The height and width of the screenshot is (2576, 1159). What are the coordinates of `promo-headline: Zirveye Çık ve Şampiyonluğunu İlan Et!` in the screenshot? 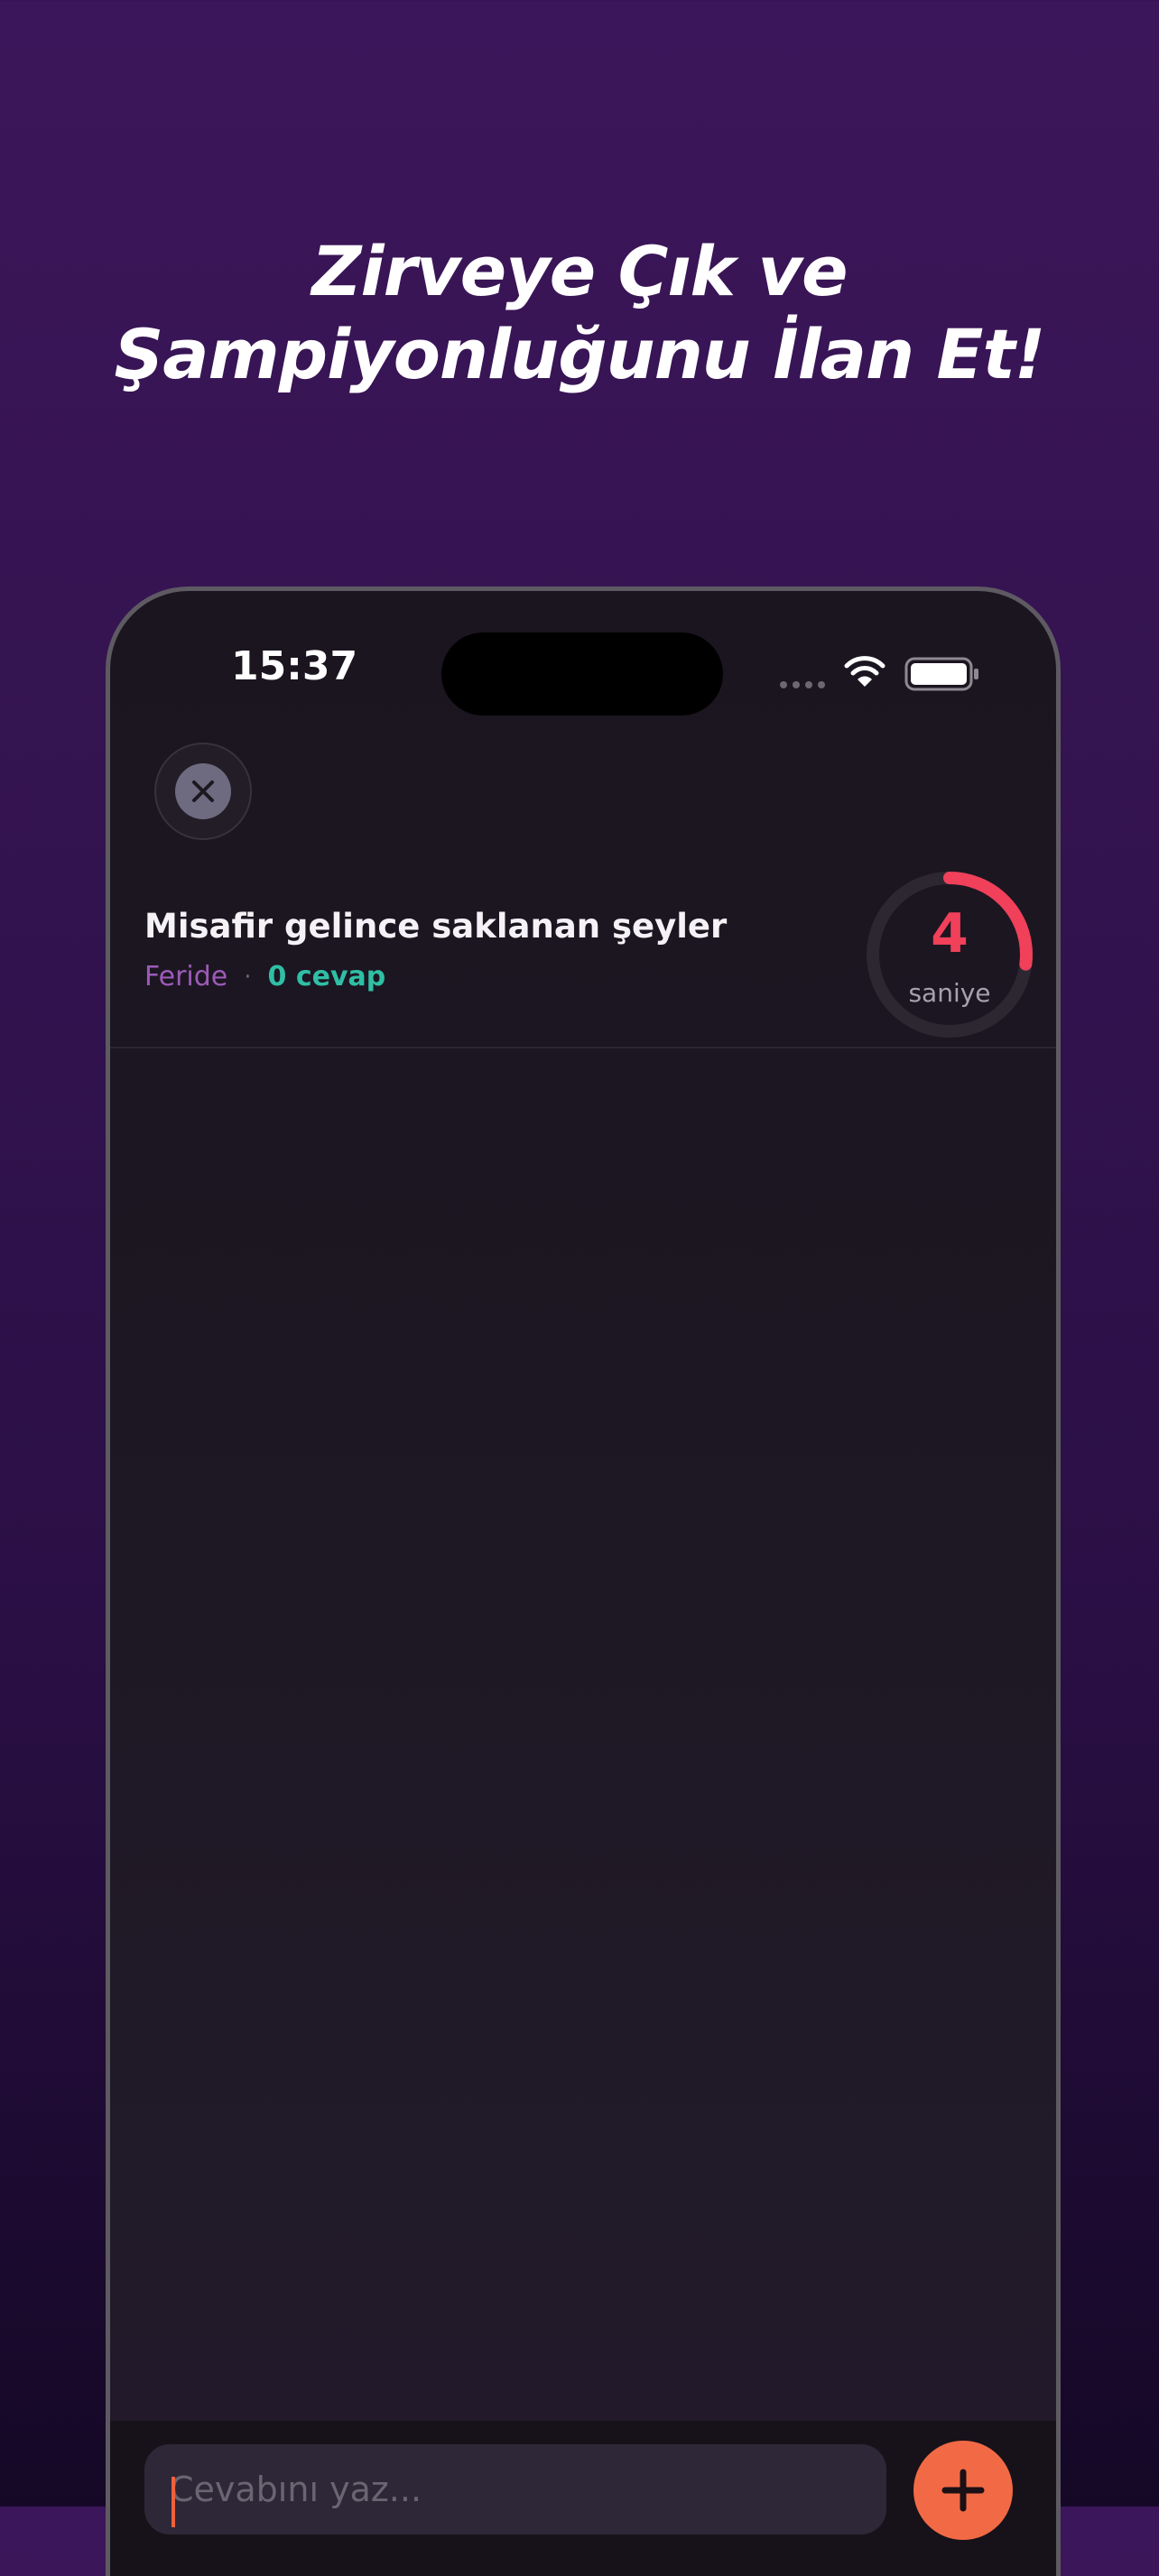 It's located at (579, 313).